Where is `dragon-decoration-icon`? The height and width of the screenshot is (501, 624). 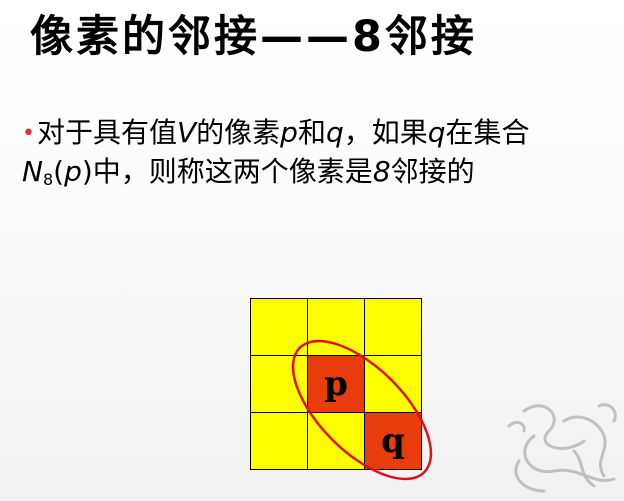
dragon-decoration-icon is located at coordinates (562, 448).